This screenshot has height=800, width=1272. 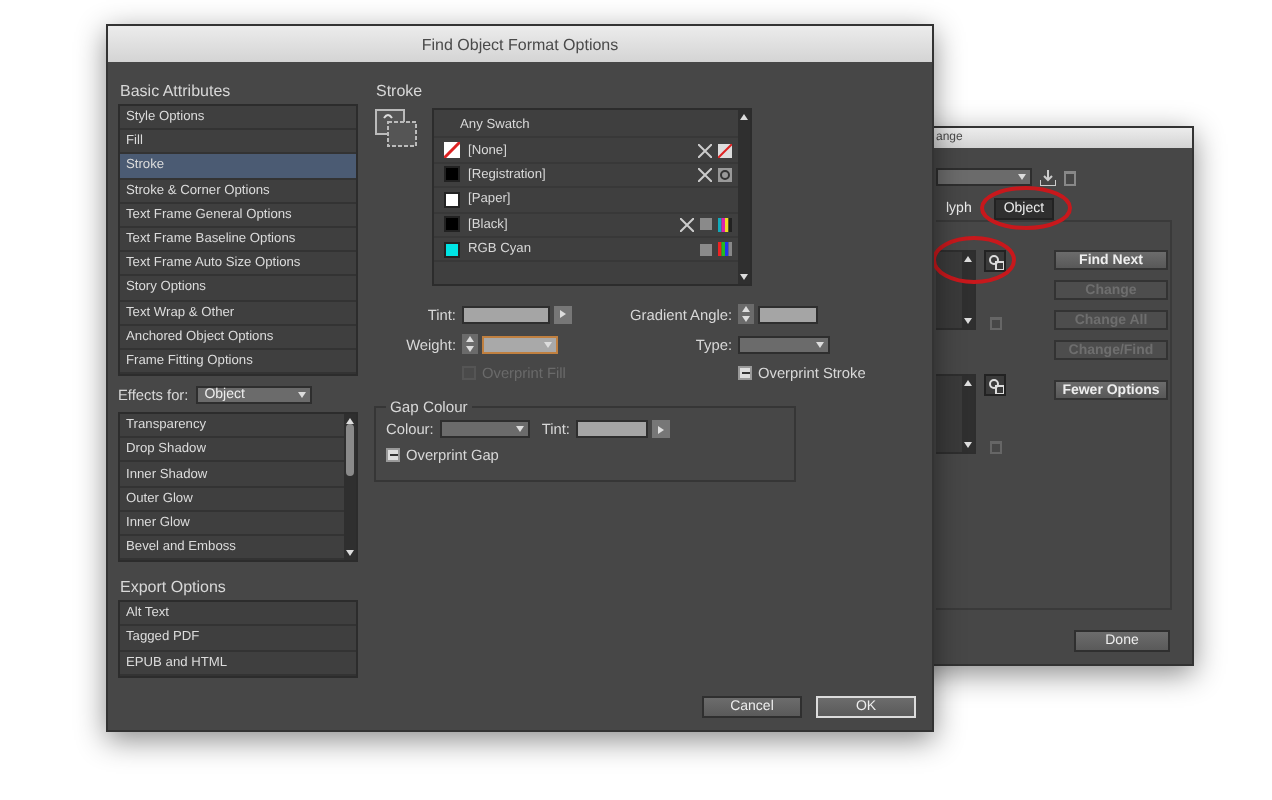 I want to click on trash-icon, so click(x=1070, y=177).